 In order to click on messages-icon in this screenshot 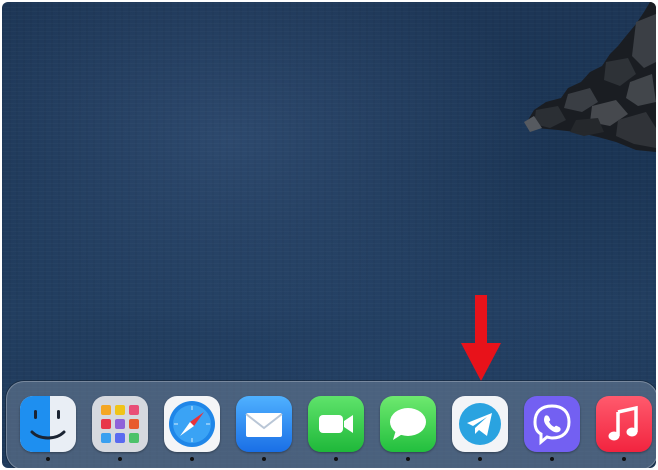, I will do `click(408, 424)`.